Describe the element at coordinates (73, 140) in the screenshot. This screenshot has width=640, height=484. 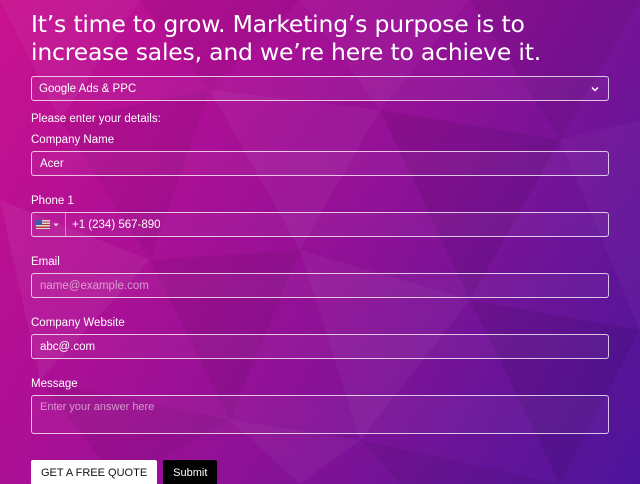
I see `company-name-label: Company Name` at that location.